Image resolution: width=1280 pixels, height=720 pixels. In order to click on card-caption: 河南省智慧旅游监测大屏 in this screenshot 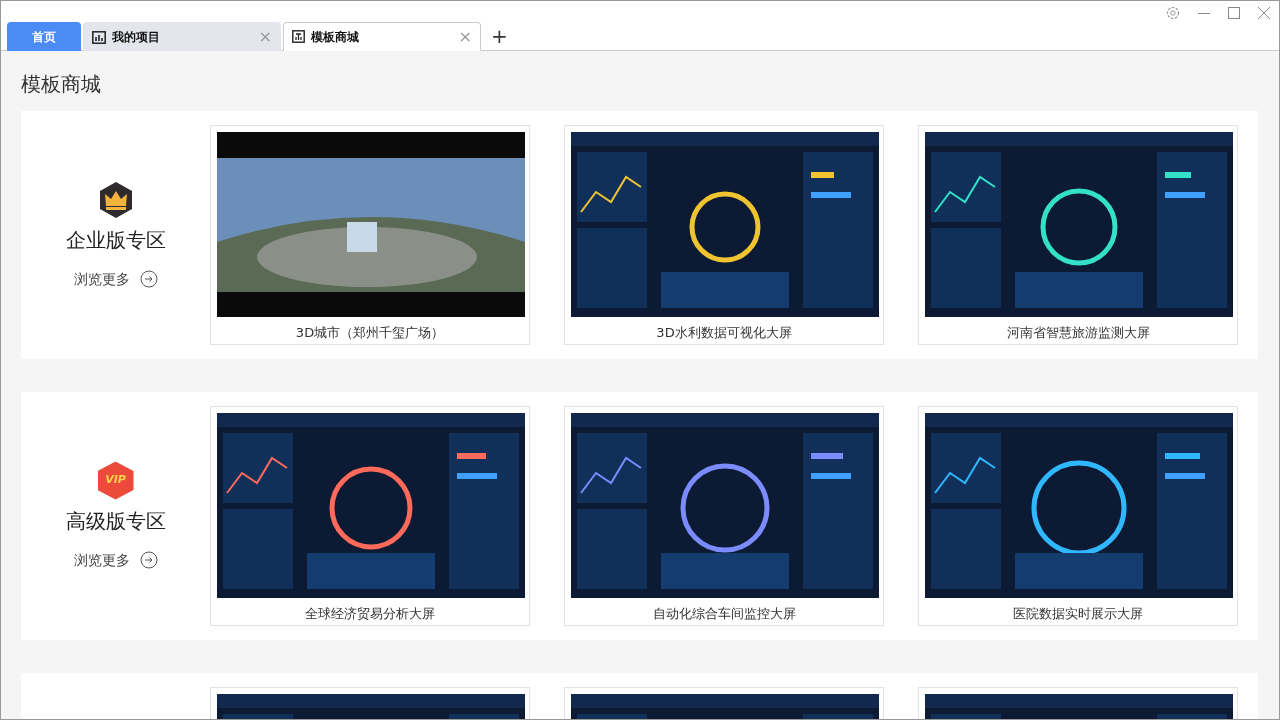, I will do `click(1078, 333)`.